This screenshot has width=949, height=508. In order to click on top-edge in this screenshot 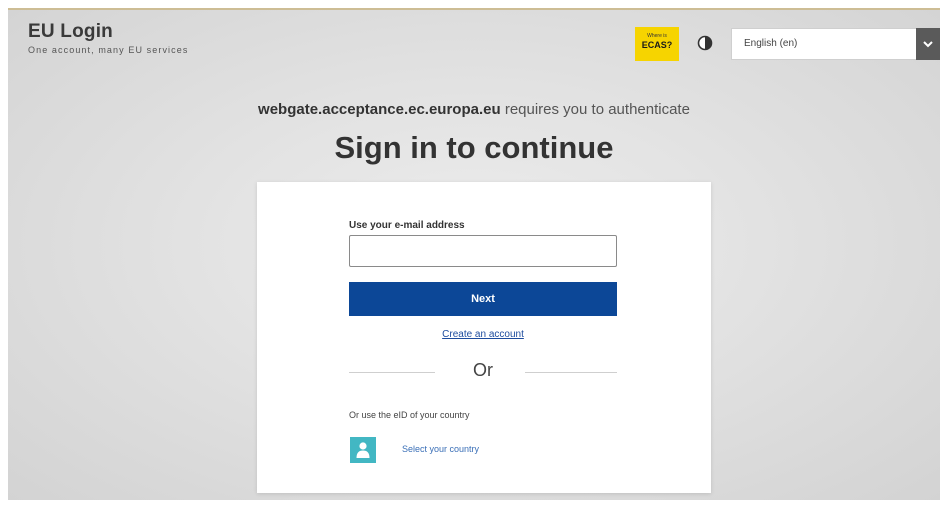, I will do `click(474, 9)`.